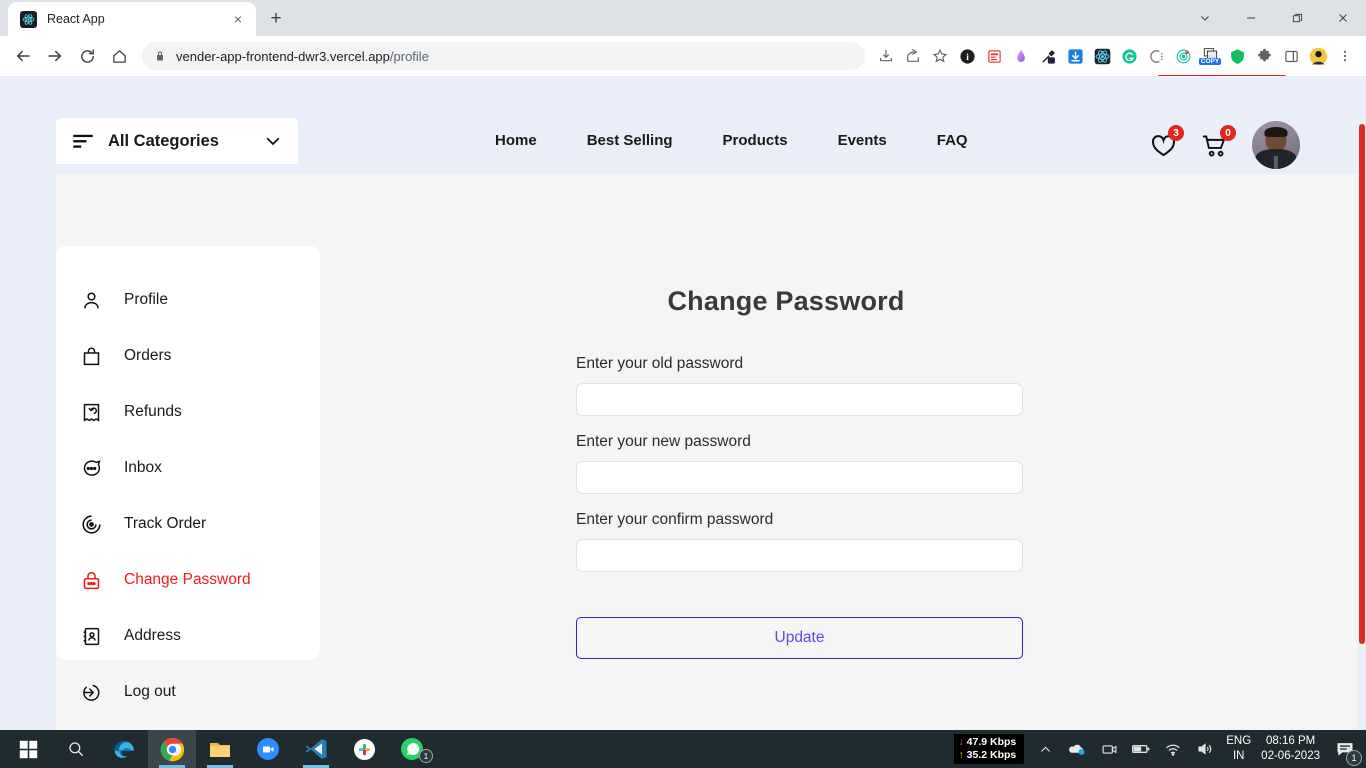  I want to click on download-arrow: ↓, so click(961, 742).